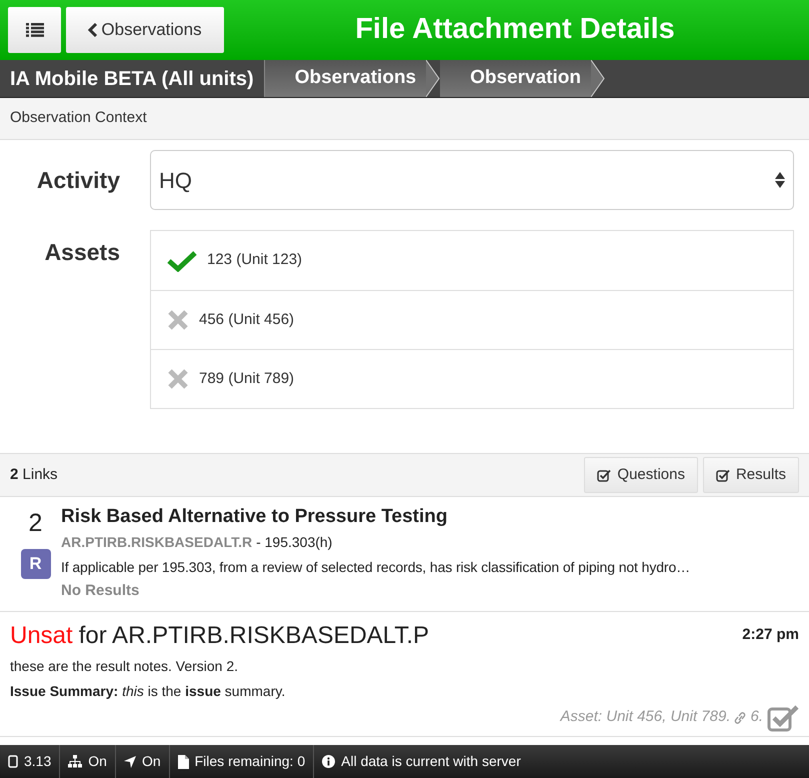 The image size is (809, 778). I want to click on result-outcome: Unsat, so click(41, 635).